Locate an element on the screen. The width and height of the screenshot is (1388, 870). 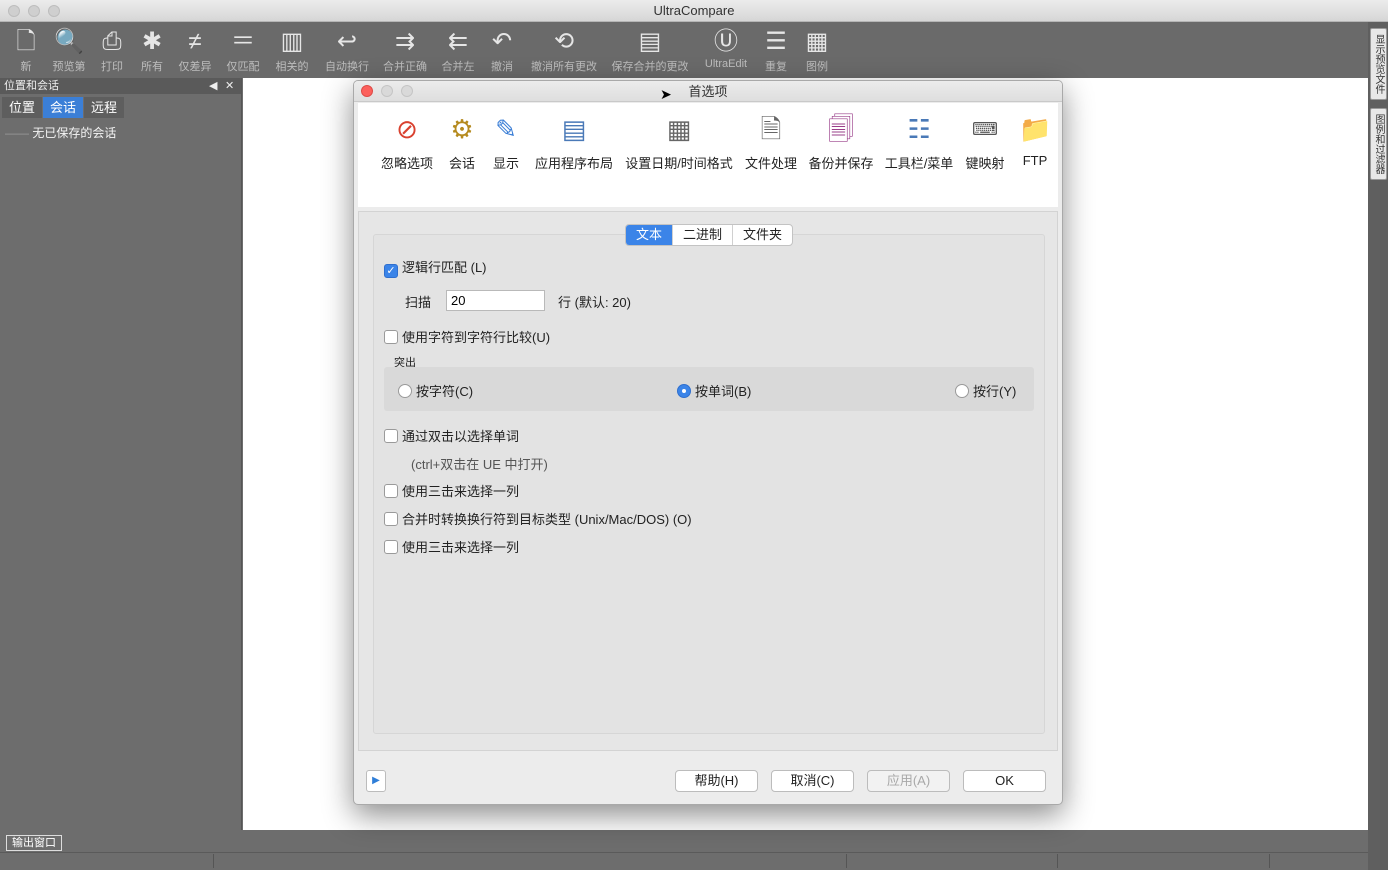
toolbar-ultraedit-button: Ⓤ UltraEdit is located at coordinates (726, 51).